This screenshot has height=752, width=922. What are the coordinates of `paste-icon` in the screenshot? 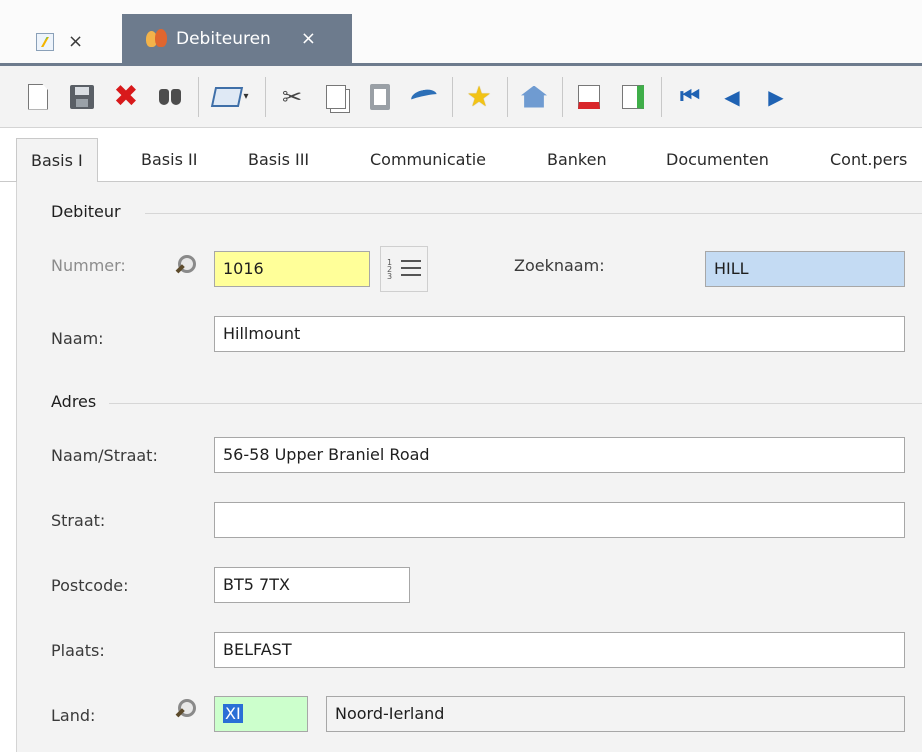 It's located at (380, 96).